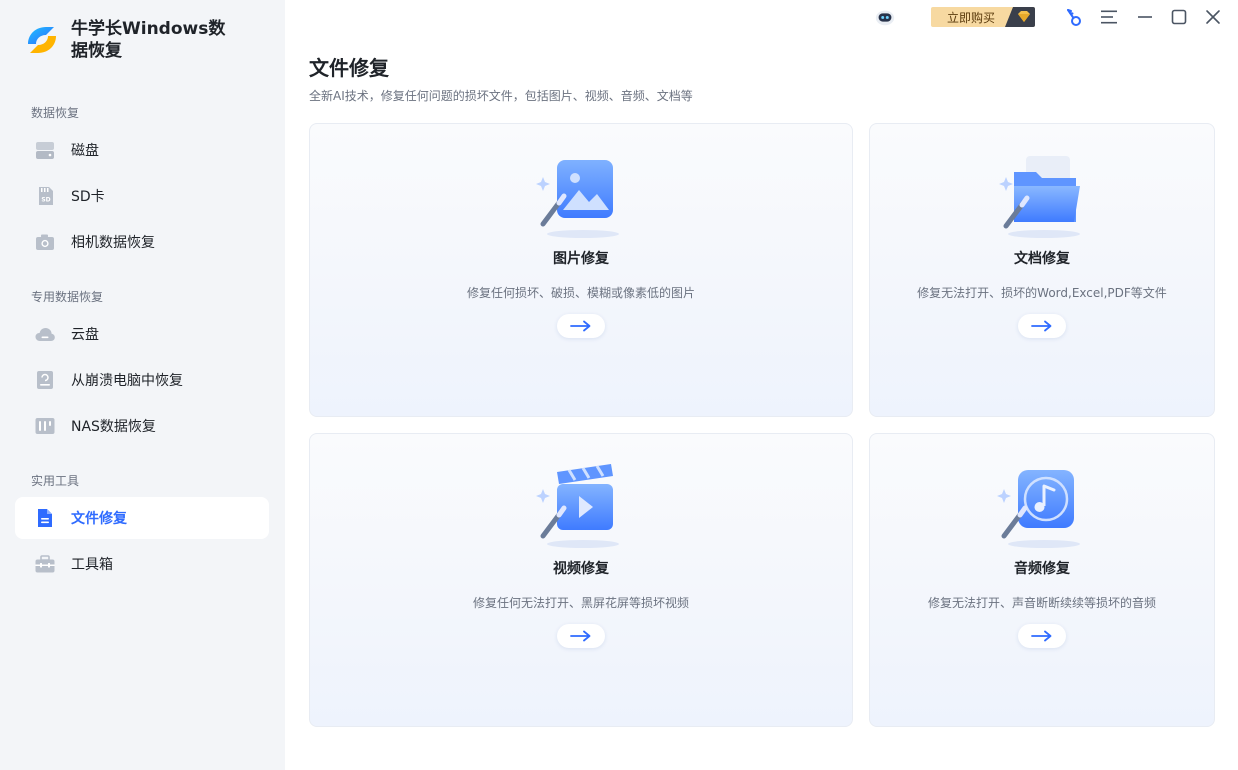 This screenshot has height=770, width=1238. I want to click on video-repair-icon, so click(577, 506).